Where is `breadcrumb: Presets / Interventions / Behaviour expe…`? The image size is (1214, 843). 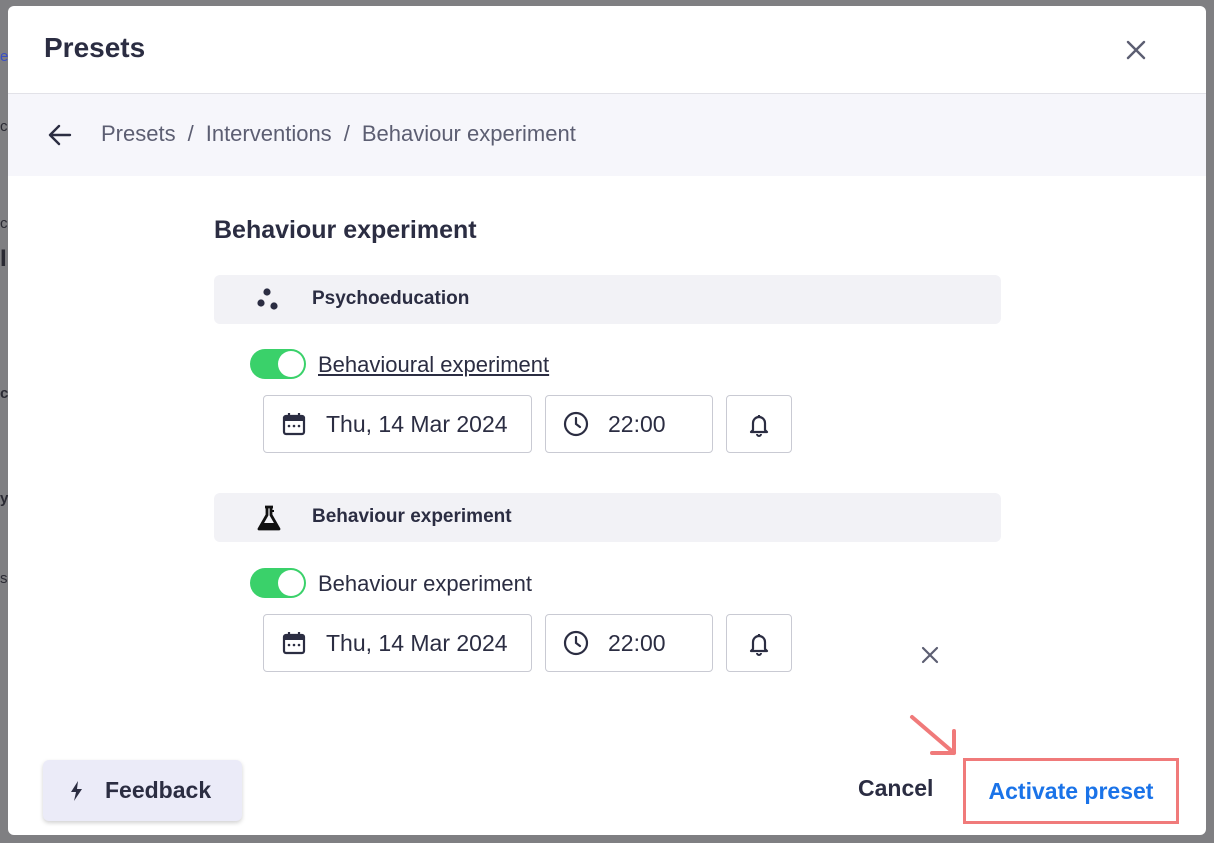 breadcrumb: Presets / Interventions / Behaviour expe… is located at coordinates (338, 134).